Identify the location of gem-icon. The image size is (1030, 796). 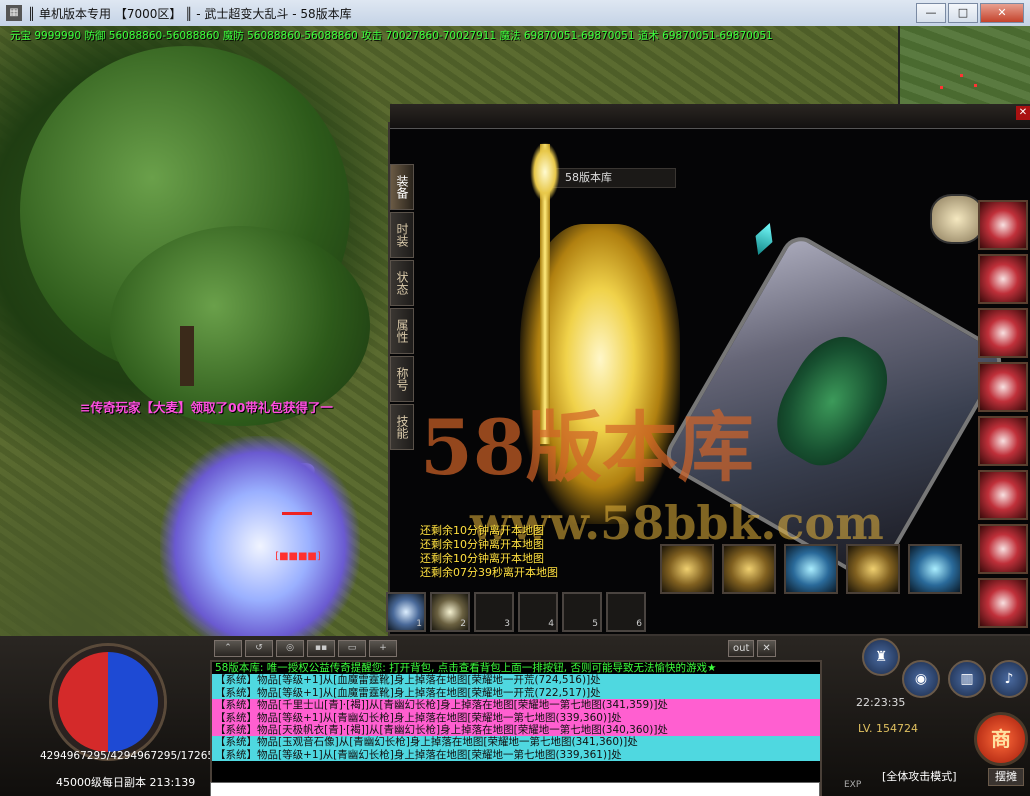
(764, 239).